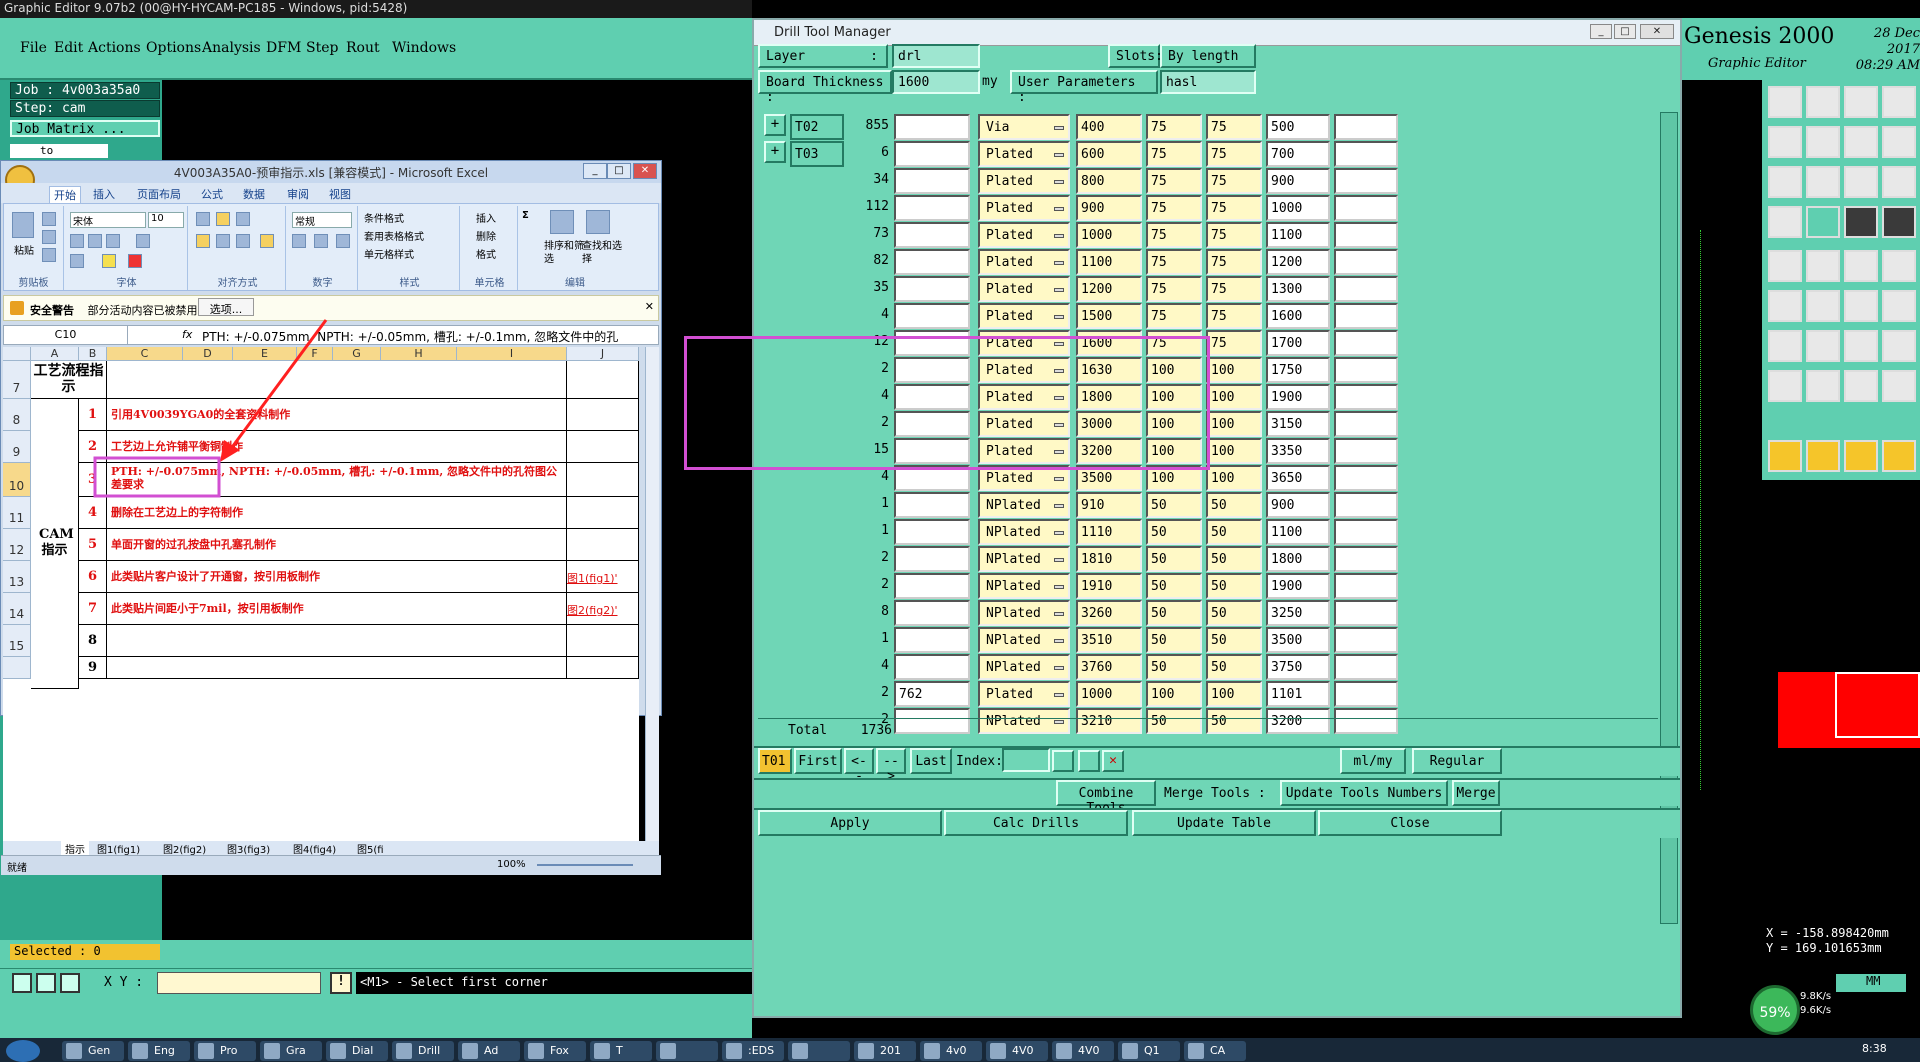  I want to click on taskbar-item: 4v0, so click(951, 1051).